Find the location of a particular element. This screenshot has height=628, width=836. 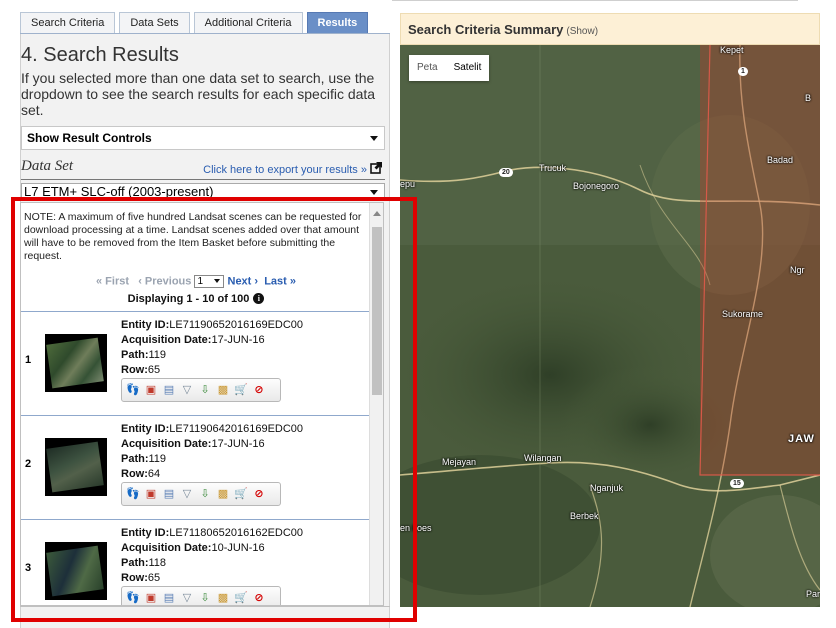

map-header: Search Criteria Summary (Show) is located at coordinates (610, 29).